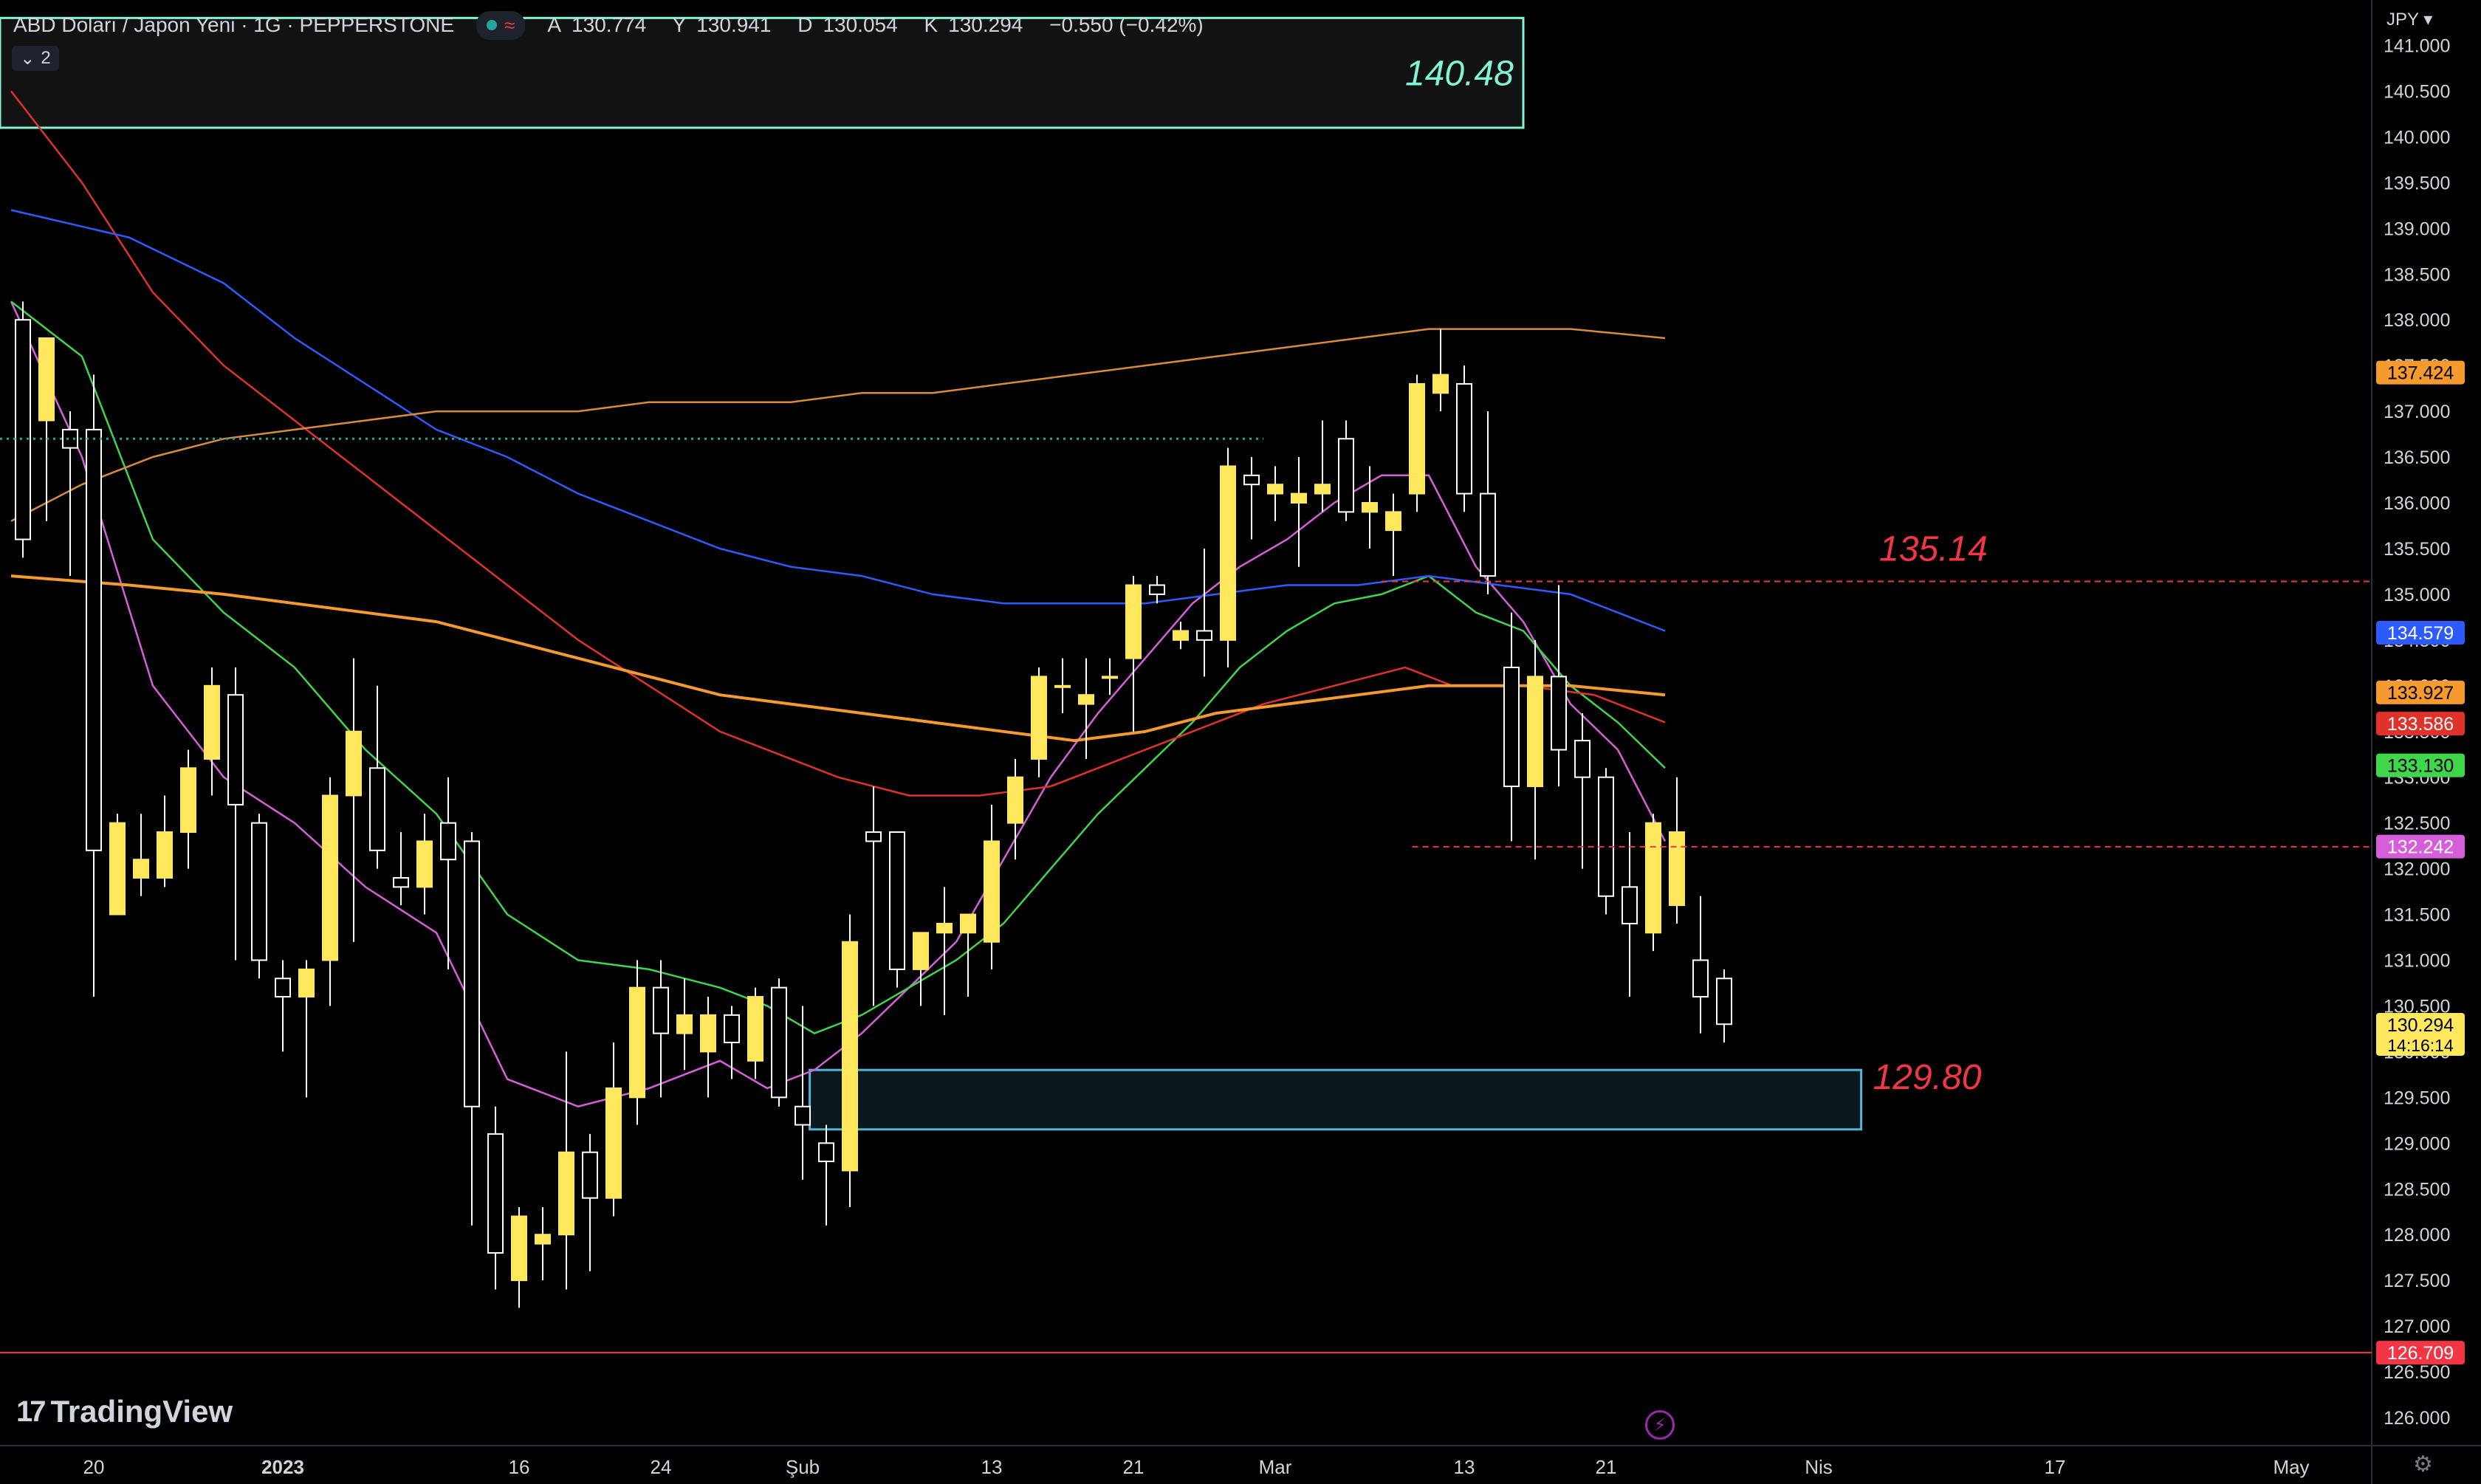 The image size is (2481, 1484). I want to click on y-tick-label: 126.000, so click(2417, 1418).